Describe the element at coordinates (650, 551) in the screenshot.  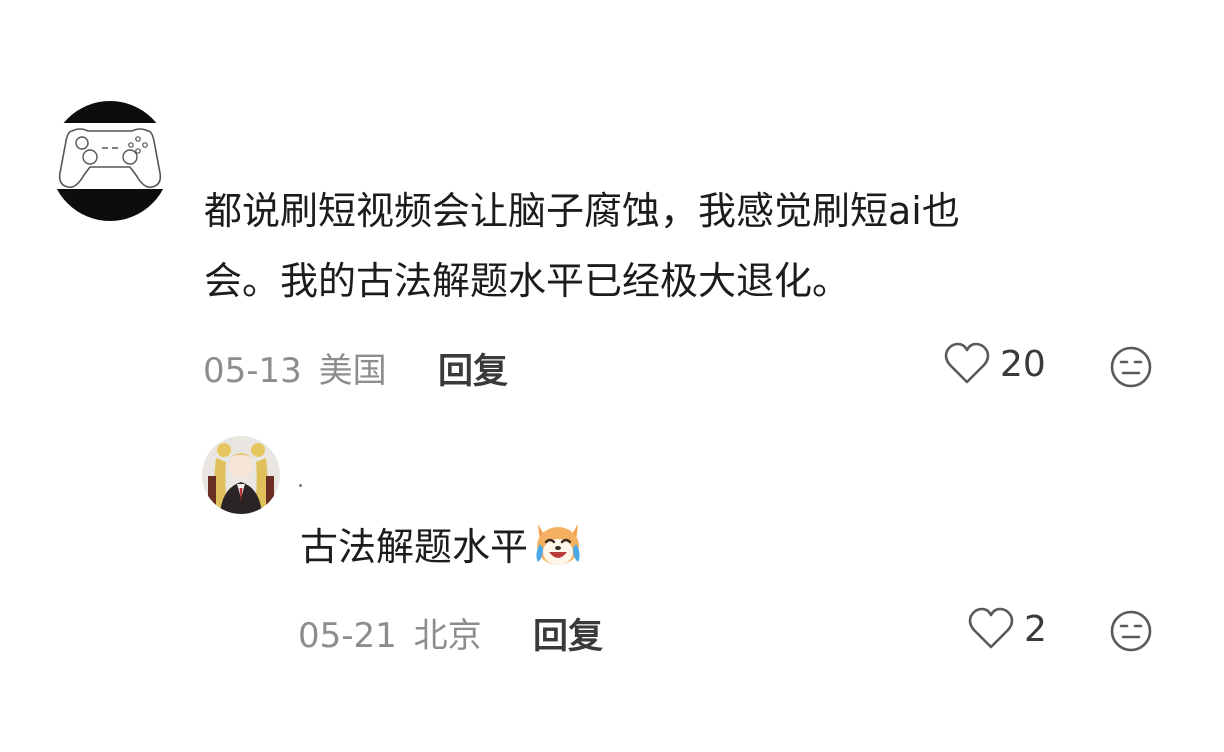
I see `comment-text: 古法解题水平` at that location.